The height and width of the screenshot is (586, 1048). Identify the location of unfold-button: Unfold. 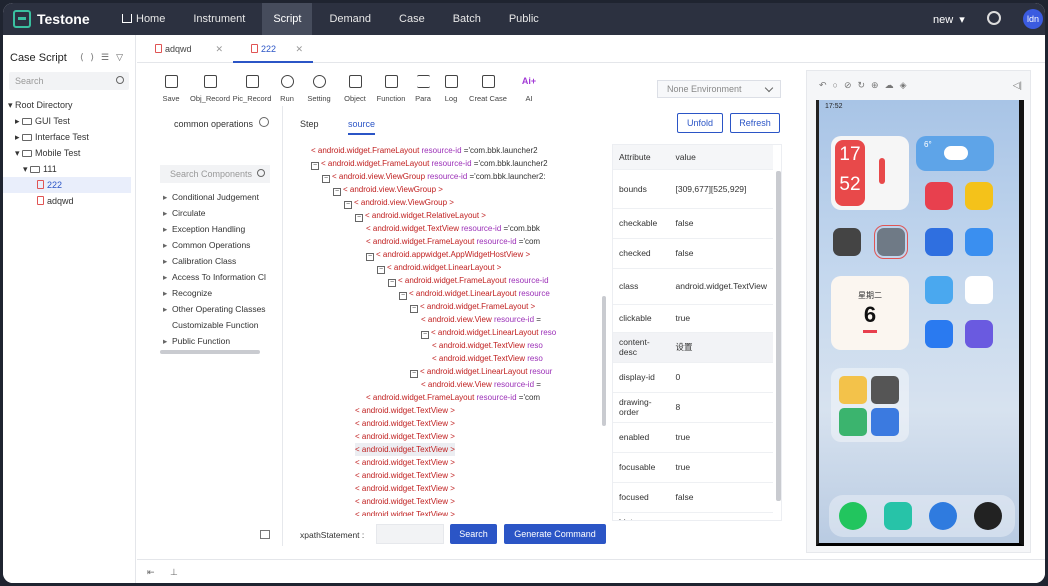
(700, 123).